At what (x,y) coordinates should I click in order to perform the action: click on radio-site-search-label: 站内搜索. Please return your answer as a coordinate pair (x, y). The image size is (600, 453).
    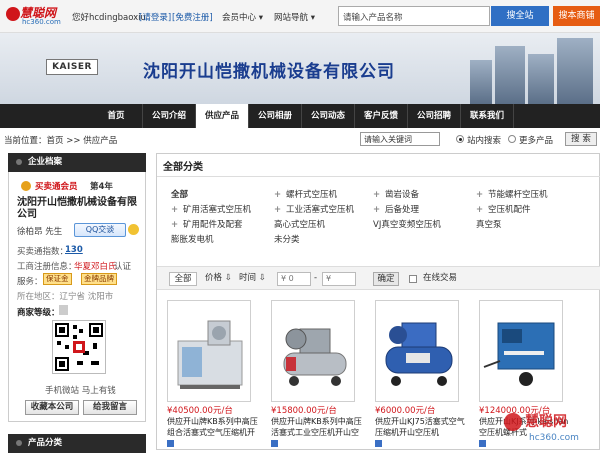
    Looking at the image, I should click on (484, 141).